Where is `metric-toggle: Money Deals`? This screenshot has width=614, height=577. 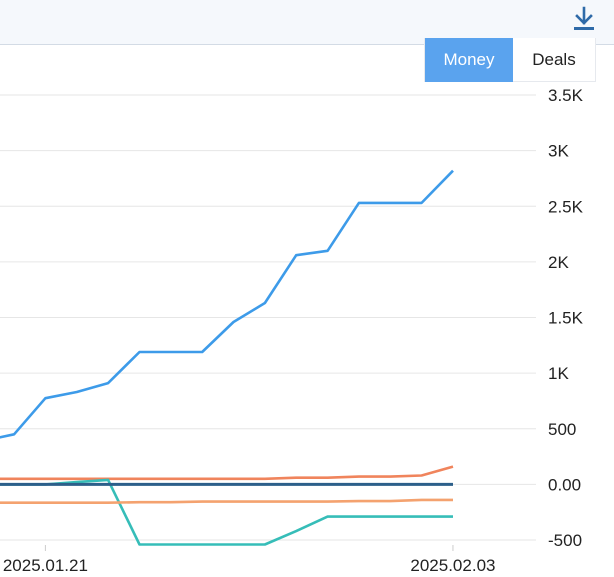 metric-toggle: Money Deals is located at coordinates (510, 60).